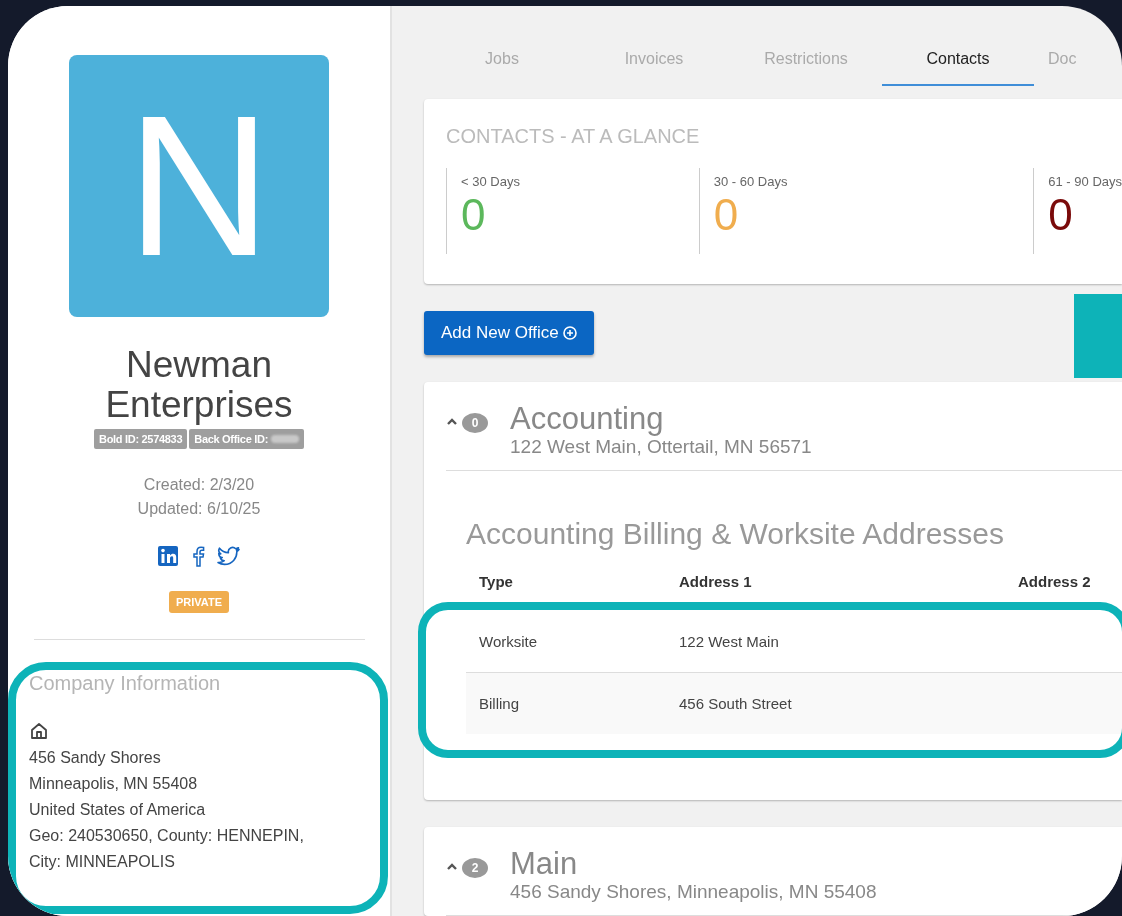 The height and width of the screenshot is (916, 1122). Describe the element at coordinates (102, 862) in the screenshot. I see `address-line: City: MINNEAPOLIS` at that location.